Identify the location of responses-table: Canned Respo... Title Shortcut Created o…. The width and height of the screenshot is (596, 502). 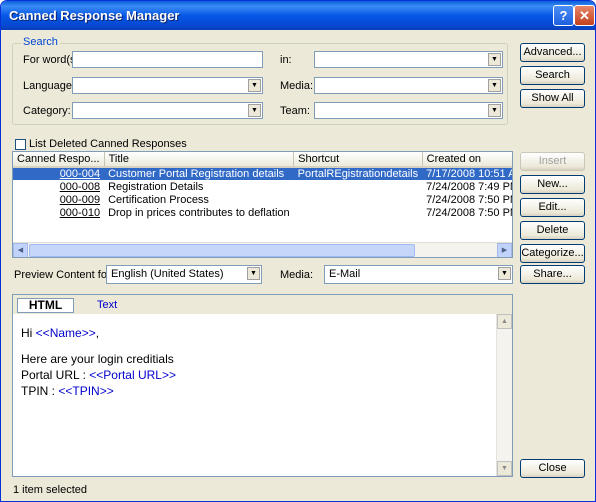
(263, 185).